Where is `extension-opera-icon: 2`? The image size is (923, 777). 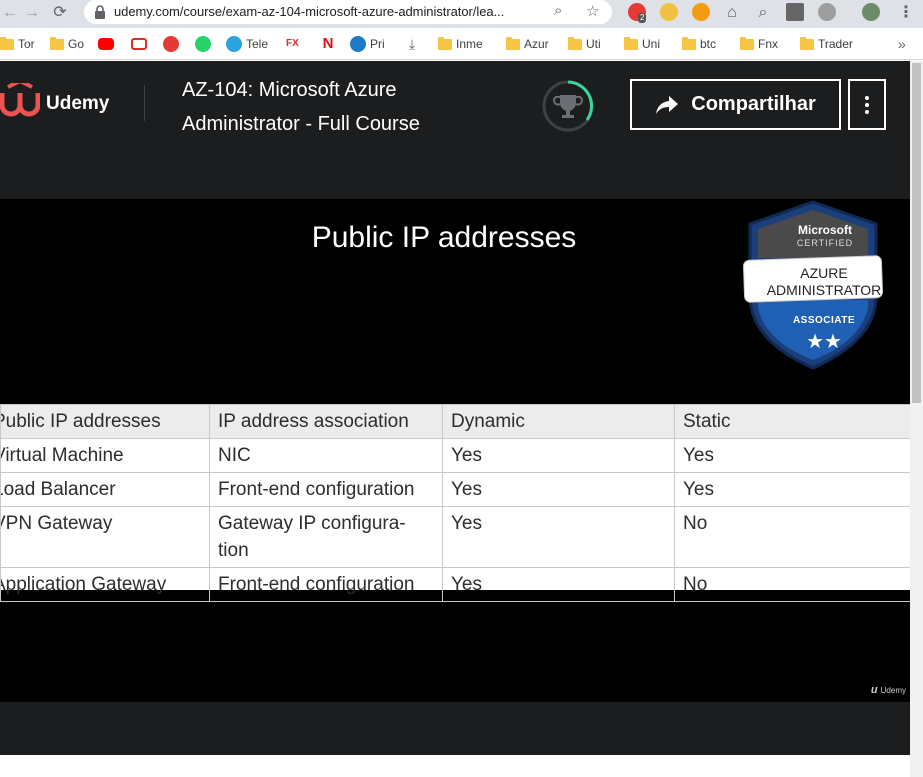
extension-opera-icon: 2 is located at coordinates (637, 13).